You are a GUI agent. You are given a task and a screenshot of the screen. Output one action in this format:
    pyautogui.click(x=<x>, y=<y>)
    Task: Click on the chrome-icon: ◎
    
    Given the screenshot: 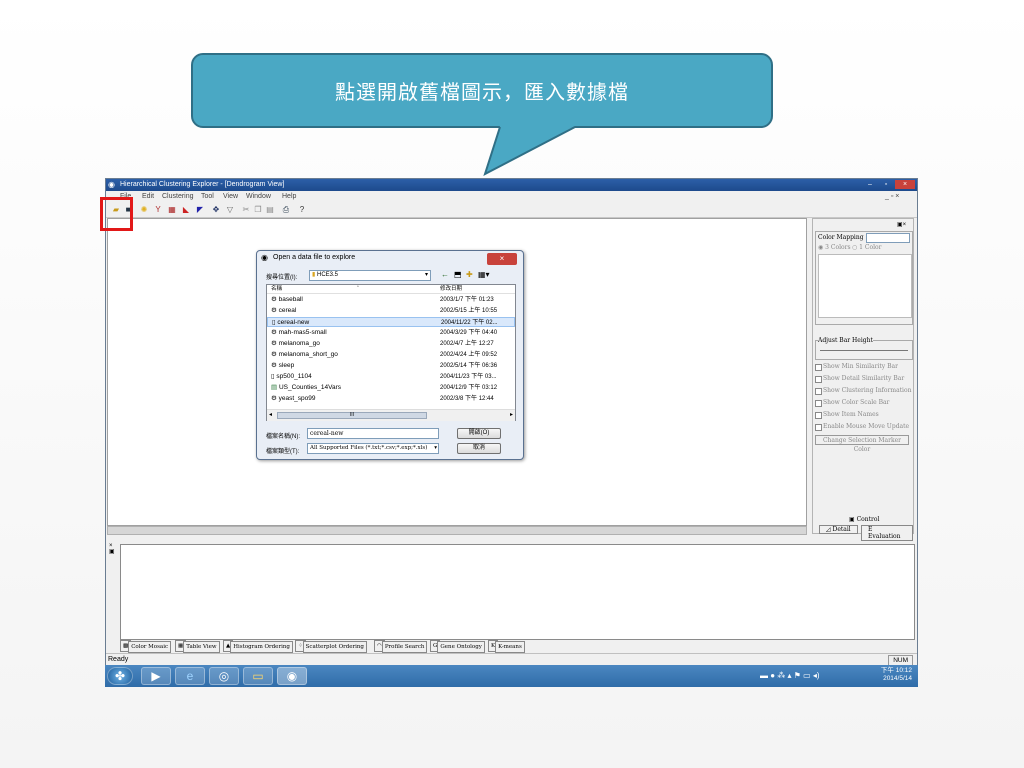 What is the action you would take?
    pyautogui.click(x=224, y=676)
    